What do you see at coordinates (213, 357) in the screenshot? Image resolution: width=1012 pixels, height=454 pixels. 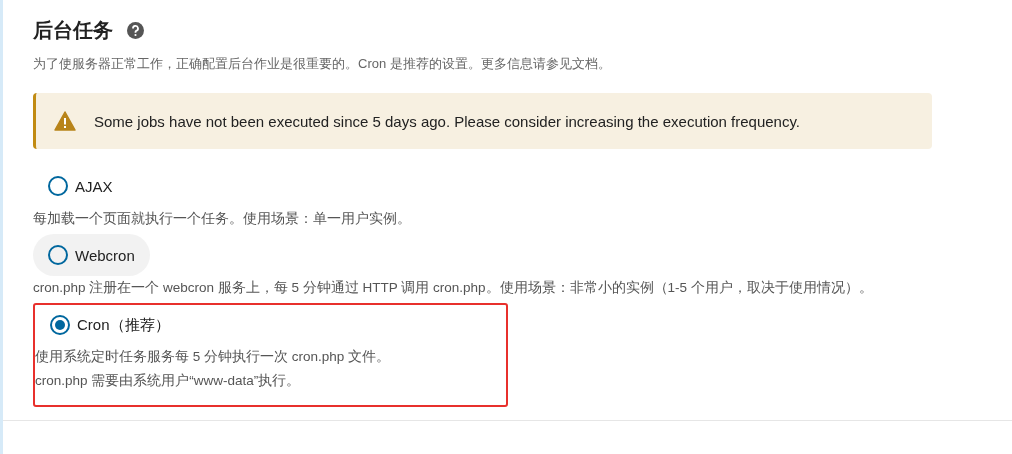 I see `option-description: 使用系统定时任务服务每 5 分钟执行一次 cron.php 文件。` at bounding box center [213, 357].